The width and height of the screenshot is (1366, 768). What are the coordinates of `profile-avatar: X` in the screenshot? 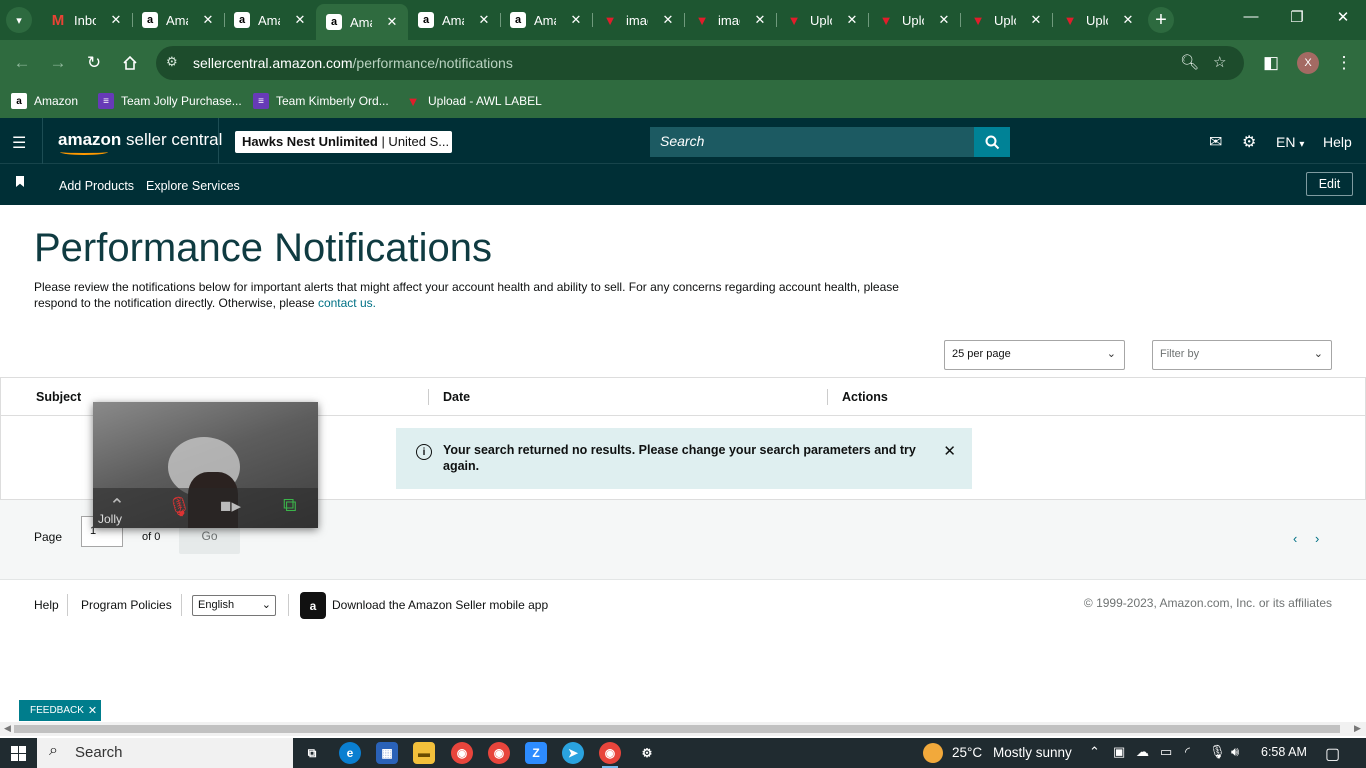 It's located at (1308, 63).